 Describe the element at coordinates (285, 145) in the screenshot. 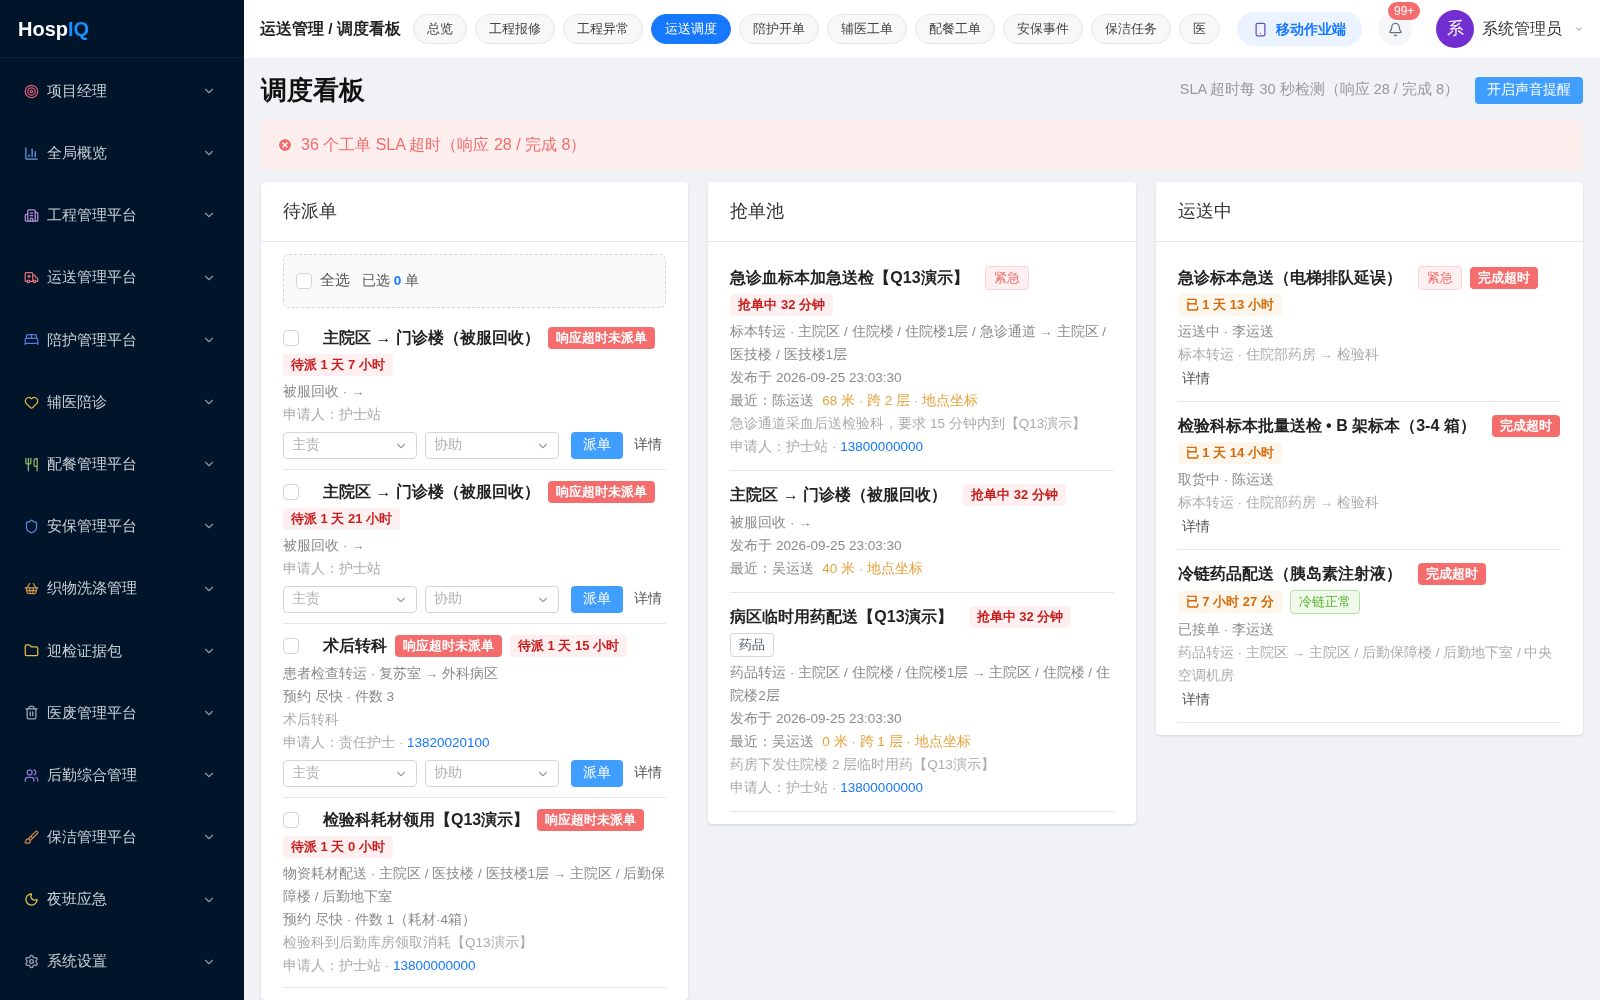

I see `error-icon` at that location.